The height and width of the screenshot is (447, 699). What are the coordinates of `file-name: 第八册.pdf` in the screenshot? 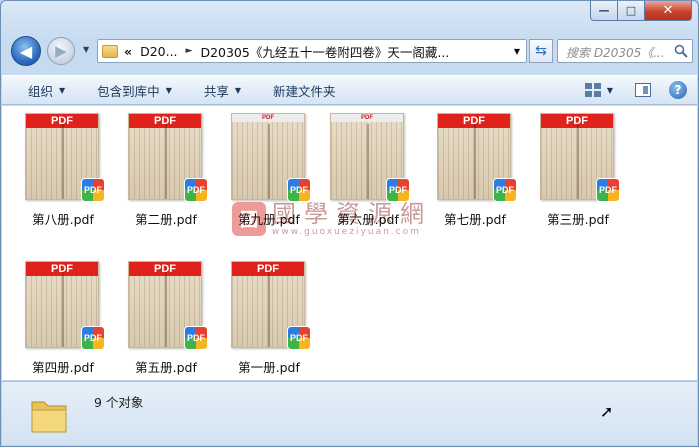 It's located at (63, 219).